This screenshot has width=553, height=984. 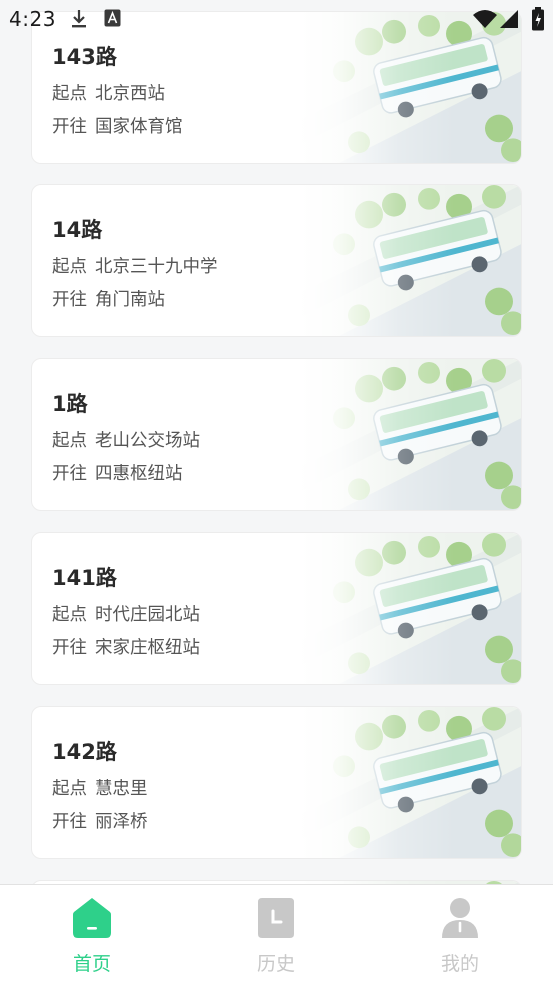 I want to click on route-name: 141路, so click(x=84, y=578).